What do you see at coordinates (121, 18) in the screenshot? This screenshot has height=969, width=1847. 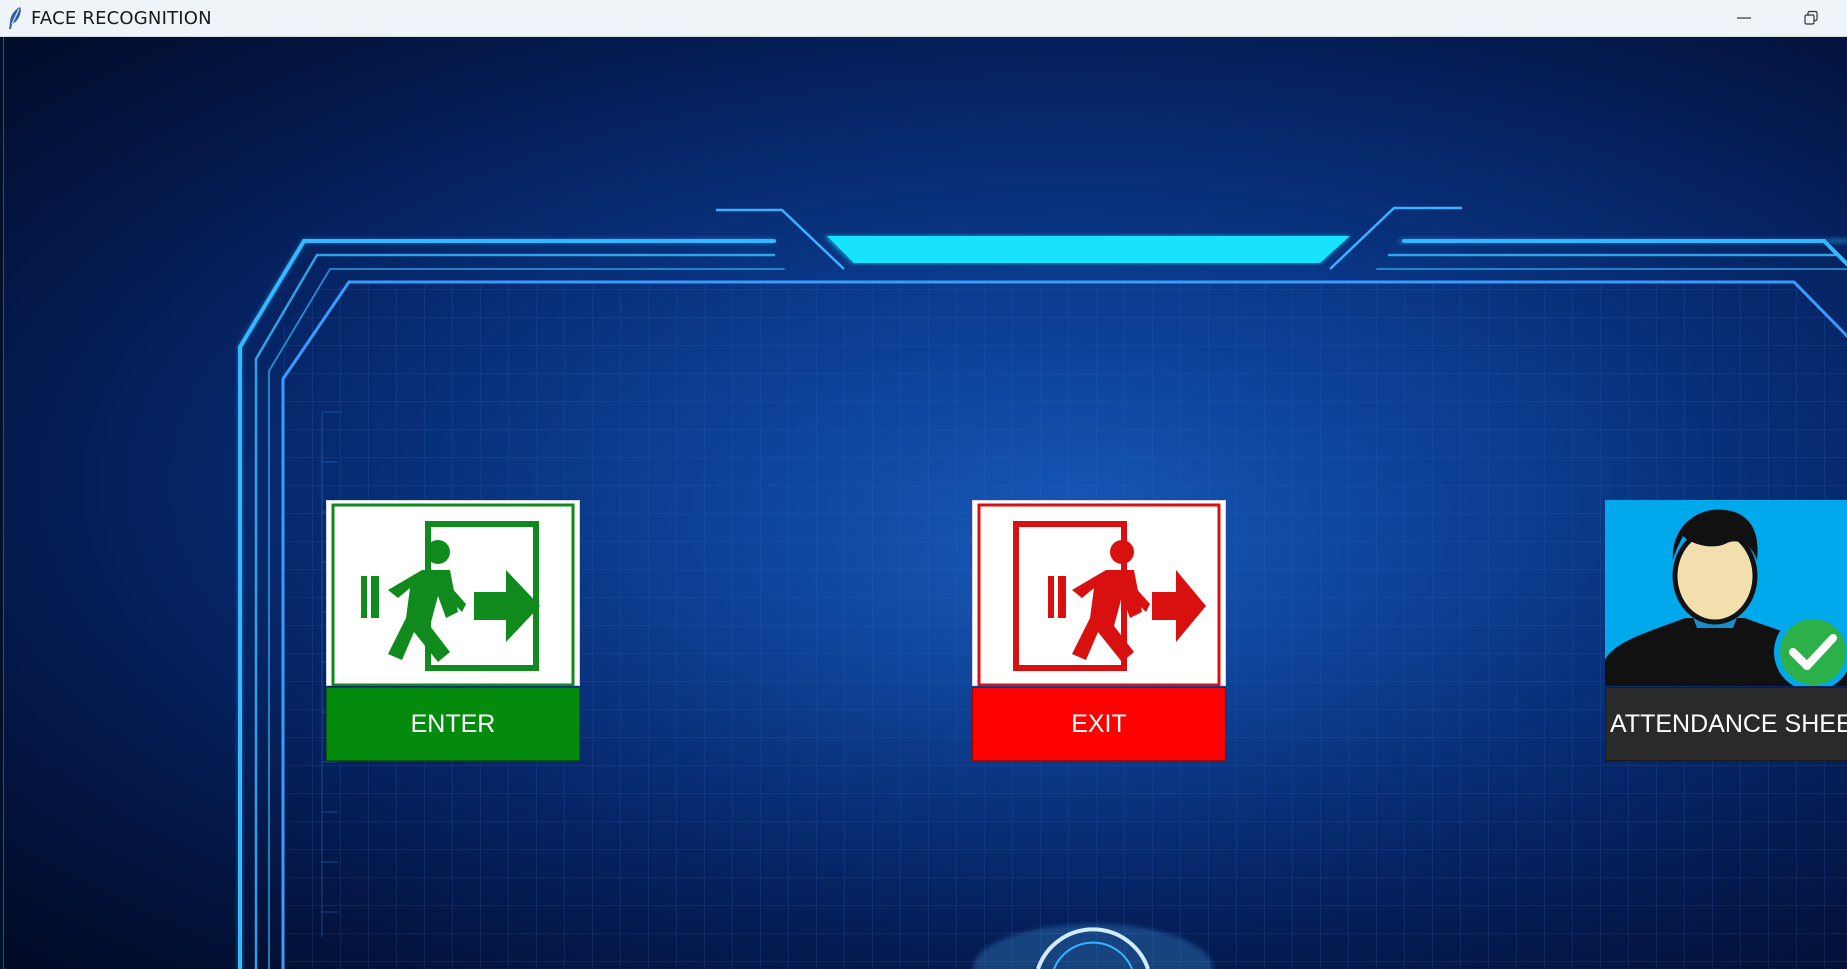 I see `window-title: FACE RECOGNITION` at bounding box center [121, 18].